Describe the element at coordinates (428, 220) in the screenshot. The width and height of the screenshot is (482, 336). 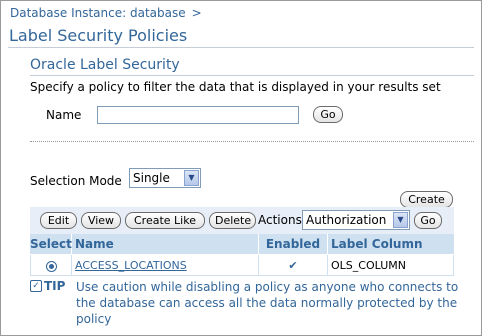
I see `actions-go-button: Go` at that location.